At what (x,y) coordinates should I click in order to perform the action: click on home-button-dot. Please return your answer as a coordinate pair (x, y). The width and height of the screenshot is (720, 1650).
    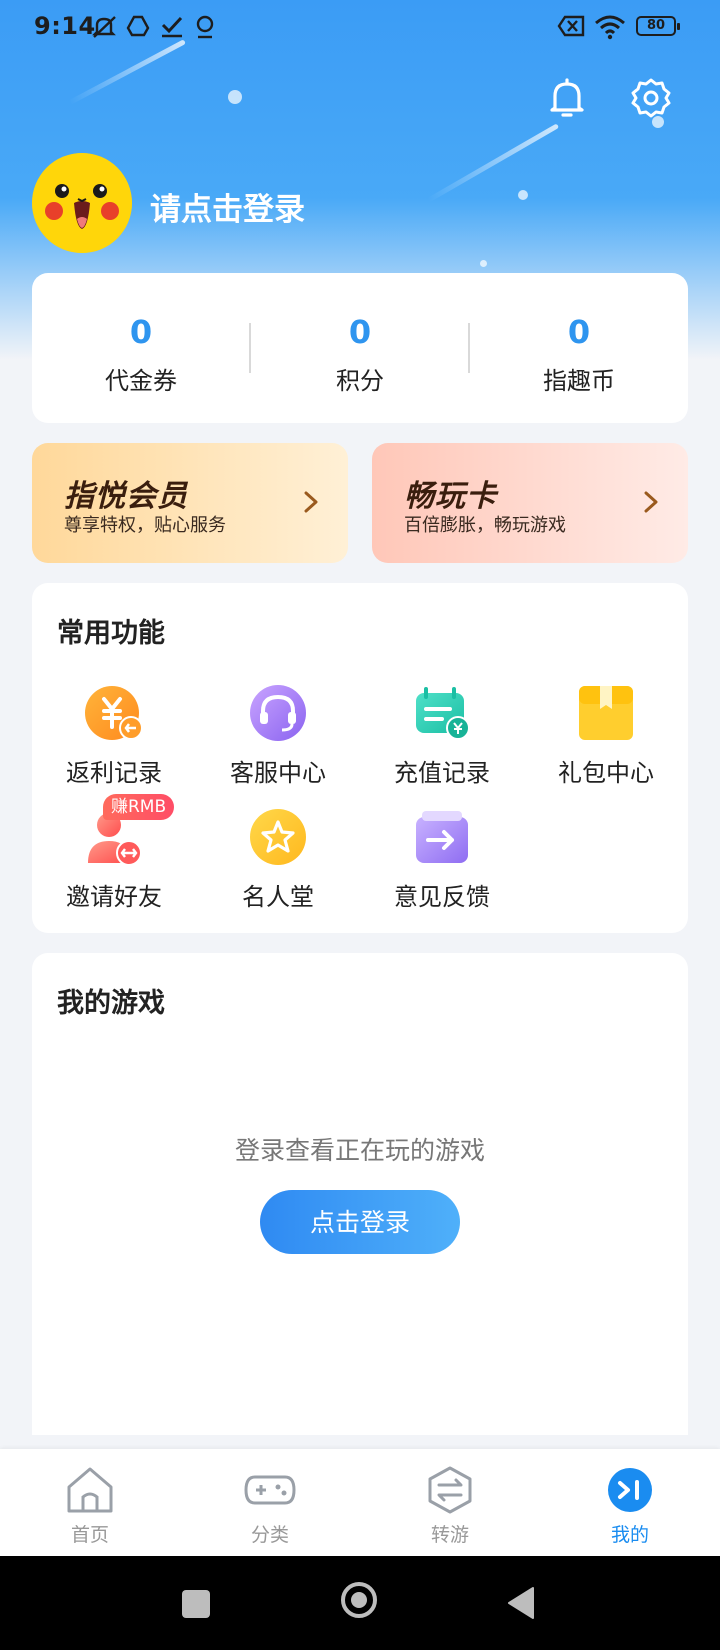
    Looking at the image, I should click on (359, 1600).